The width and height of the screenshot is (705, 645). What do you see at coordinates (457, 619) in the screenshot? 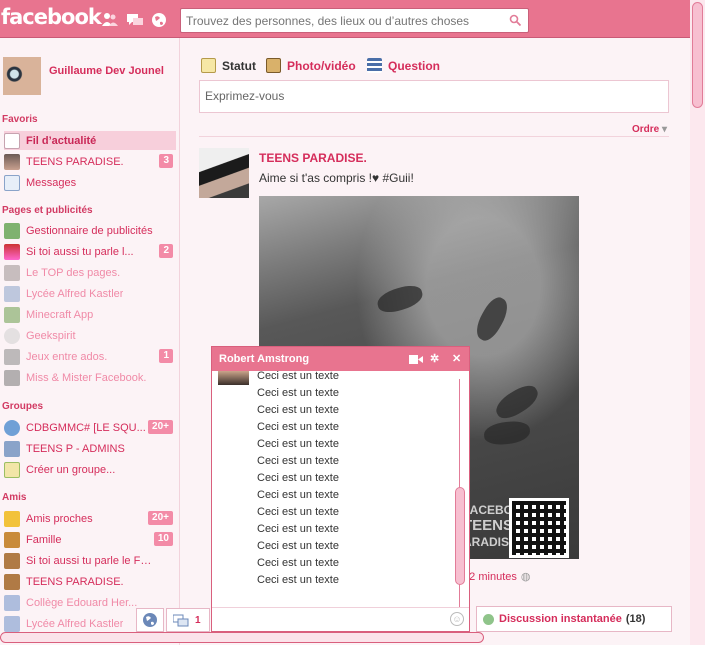
I see `emoji-icon: ☺` at bounding box center [457, 619].